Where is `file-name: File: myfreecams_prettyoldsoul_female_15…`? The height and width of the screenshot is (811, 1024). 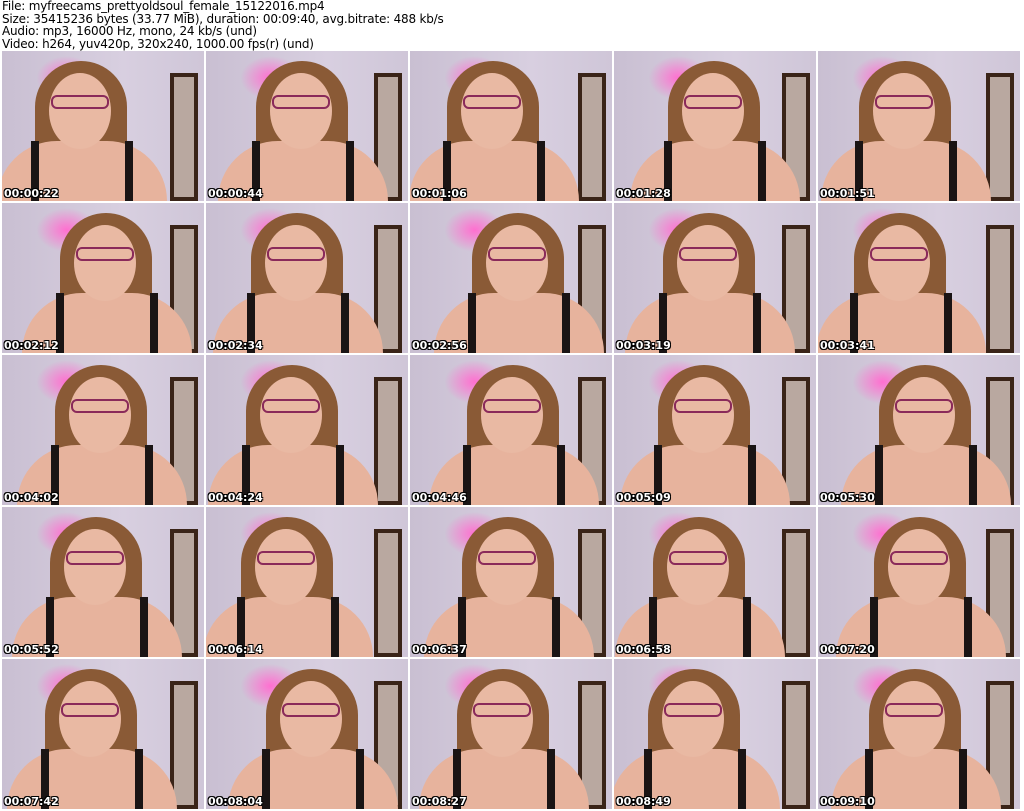
file-name: File: myfreecams_prettyoldsoul_female_15… is located at coordinates (163, 6).